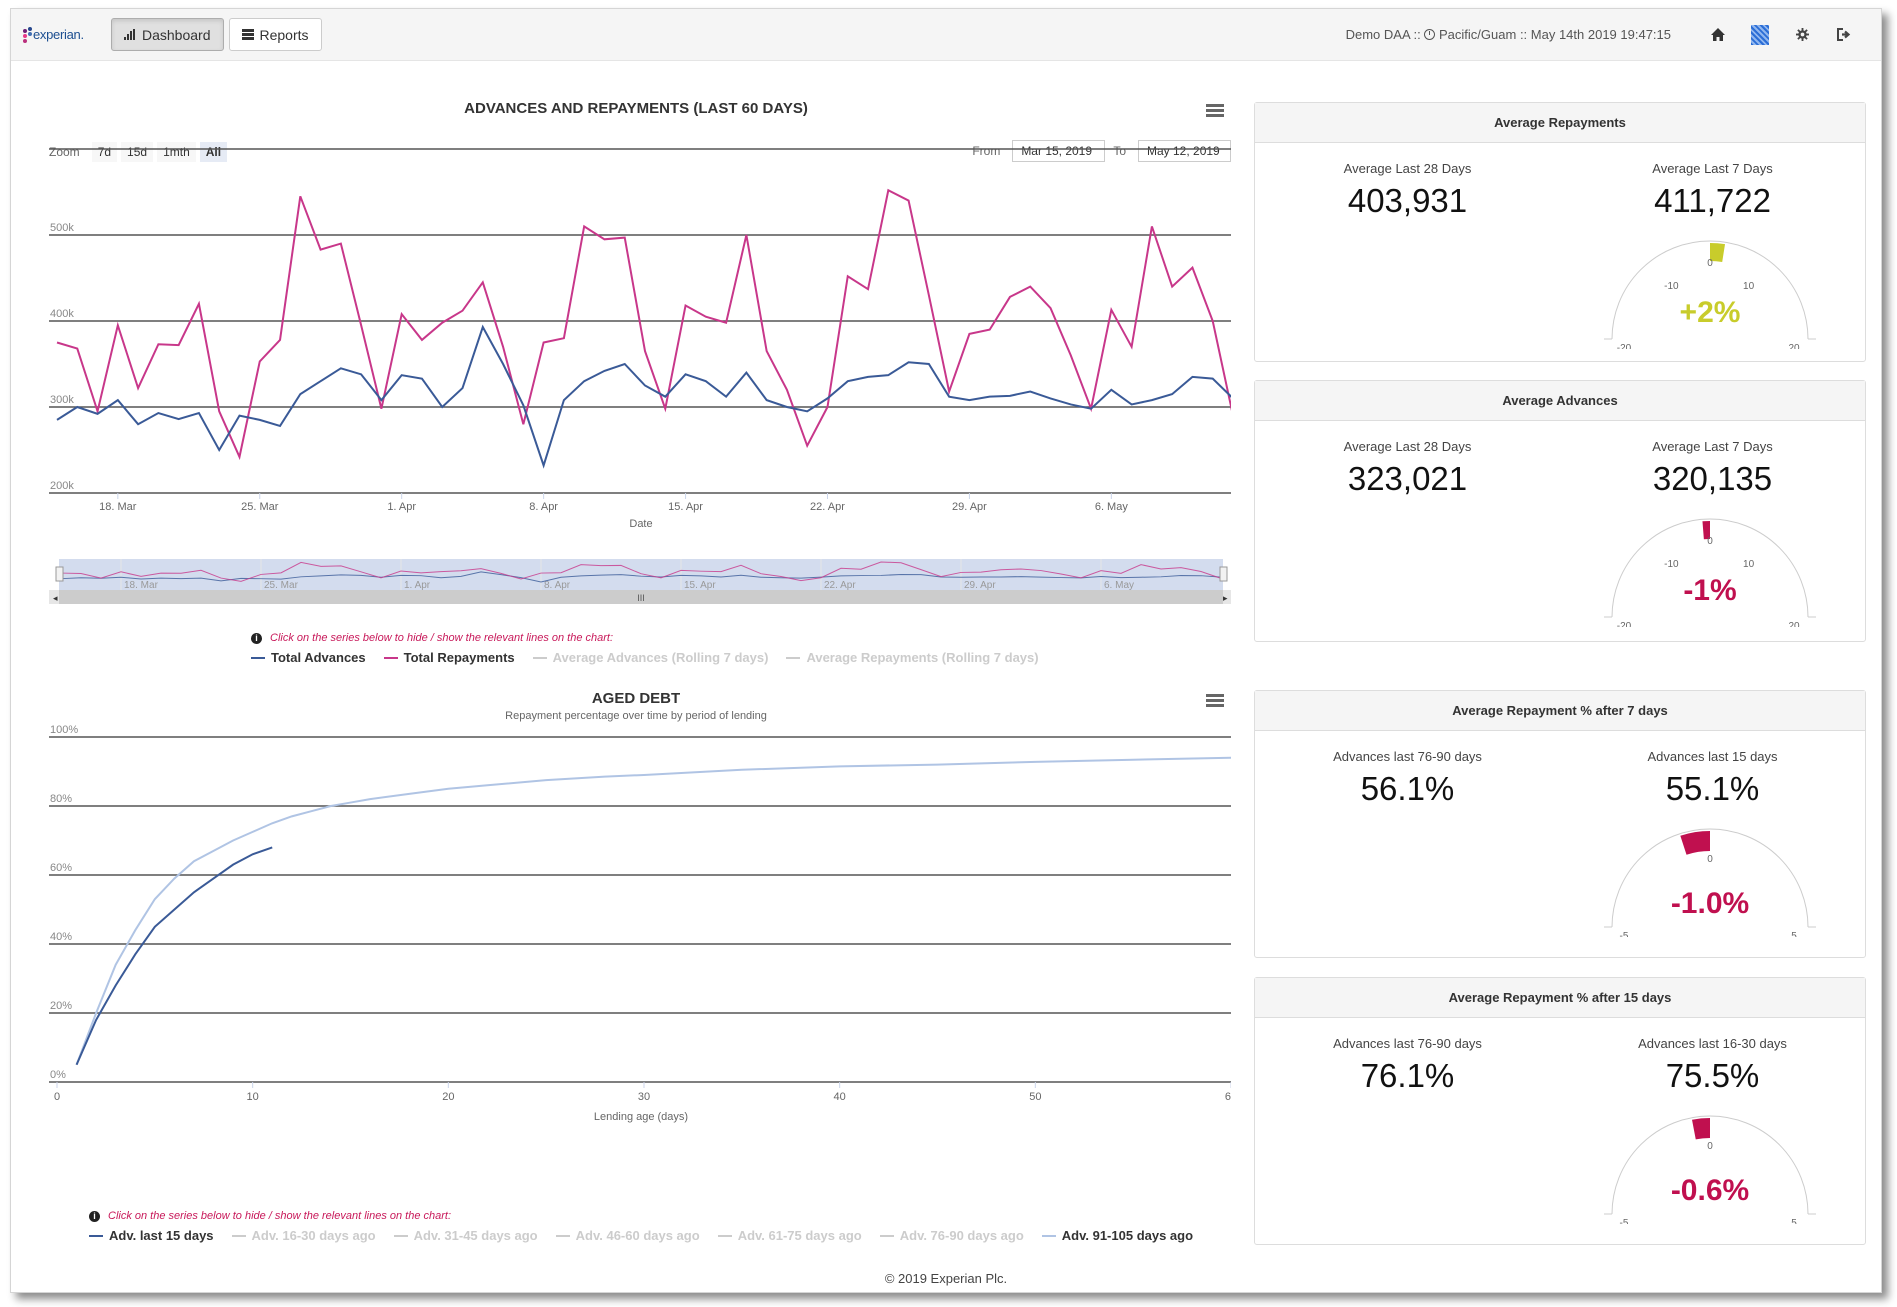 Image resolution: width=1897 pixels, height=1307 pixels. I want to click on legend-item: Adv. 76-90 days ago, so click(951, 1235).